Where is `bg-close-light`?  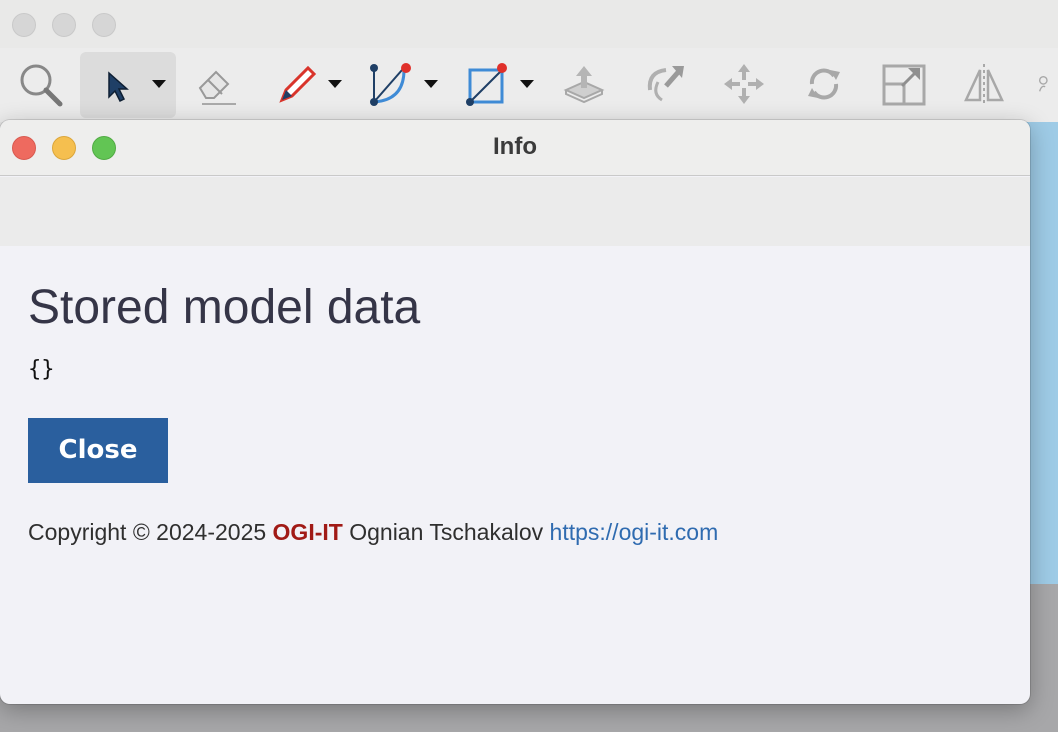
bg-close-light is located at coordinates (24, 25).